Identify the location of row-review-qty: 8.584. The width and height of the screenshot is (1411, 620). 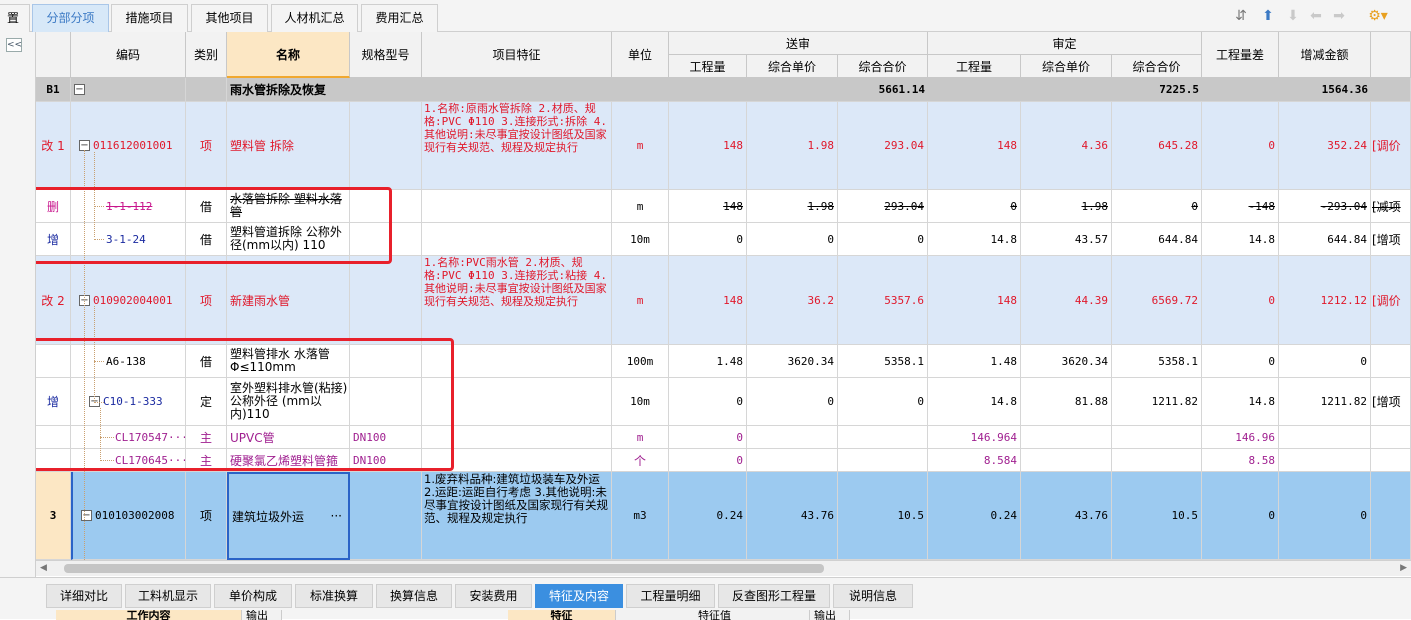
(974, 460).